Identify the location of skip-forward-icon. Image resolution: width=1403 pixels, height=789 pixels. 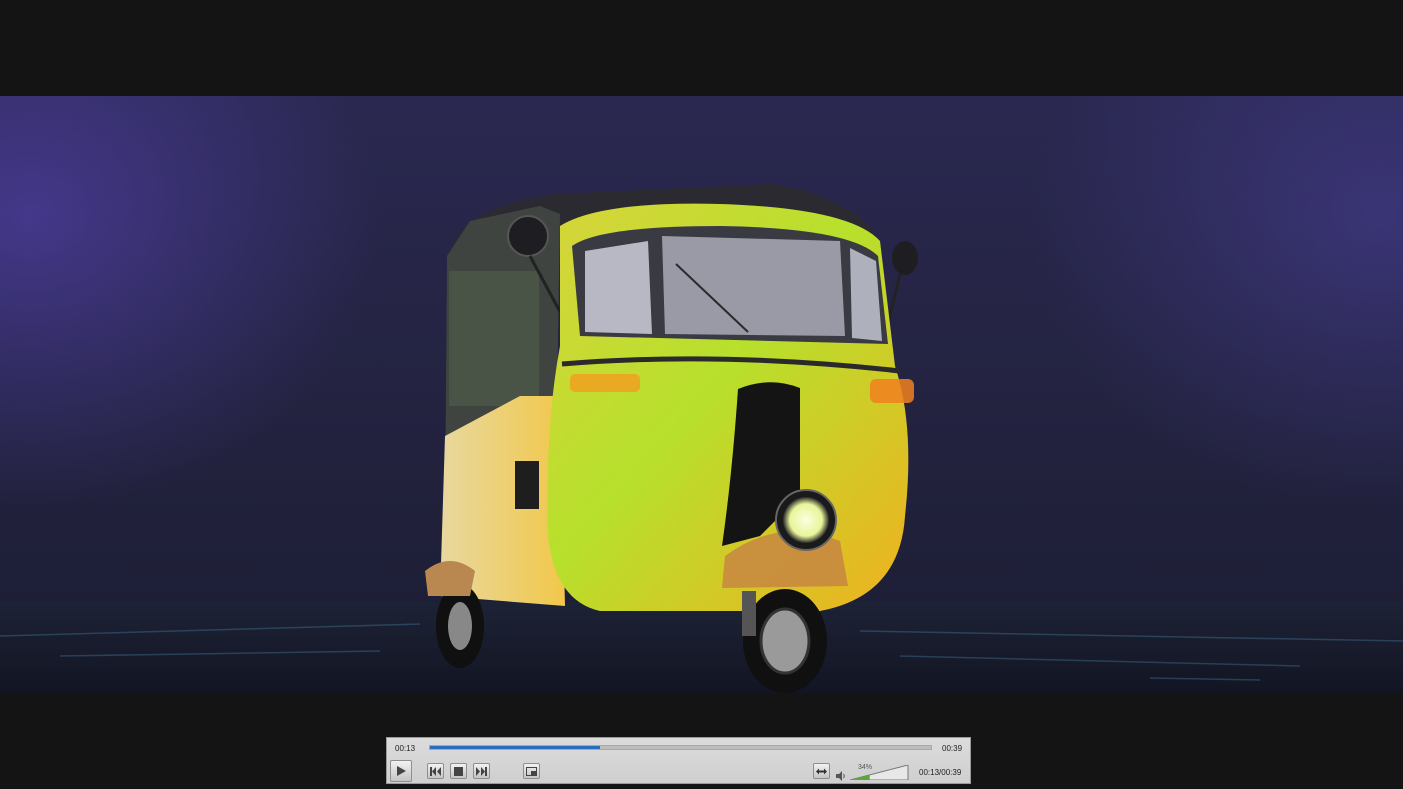
(481, 771).